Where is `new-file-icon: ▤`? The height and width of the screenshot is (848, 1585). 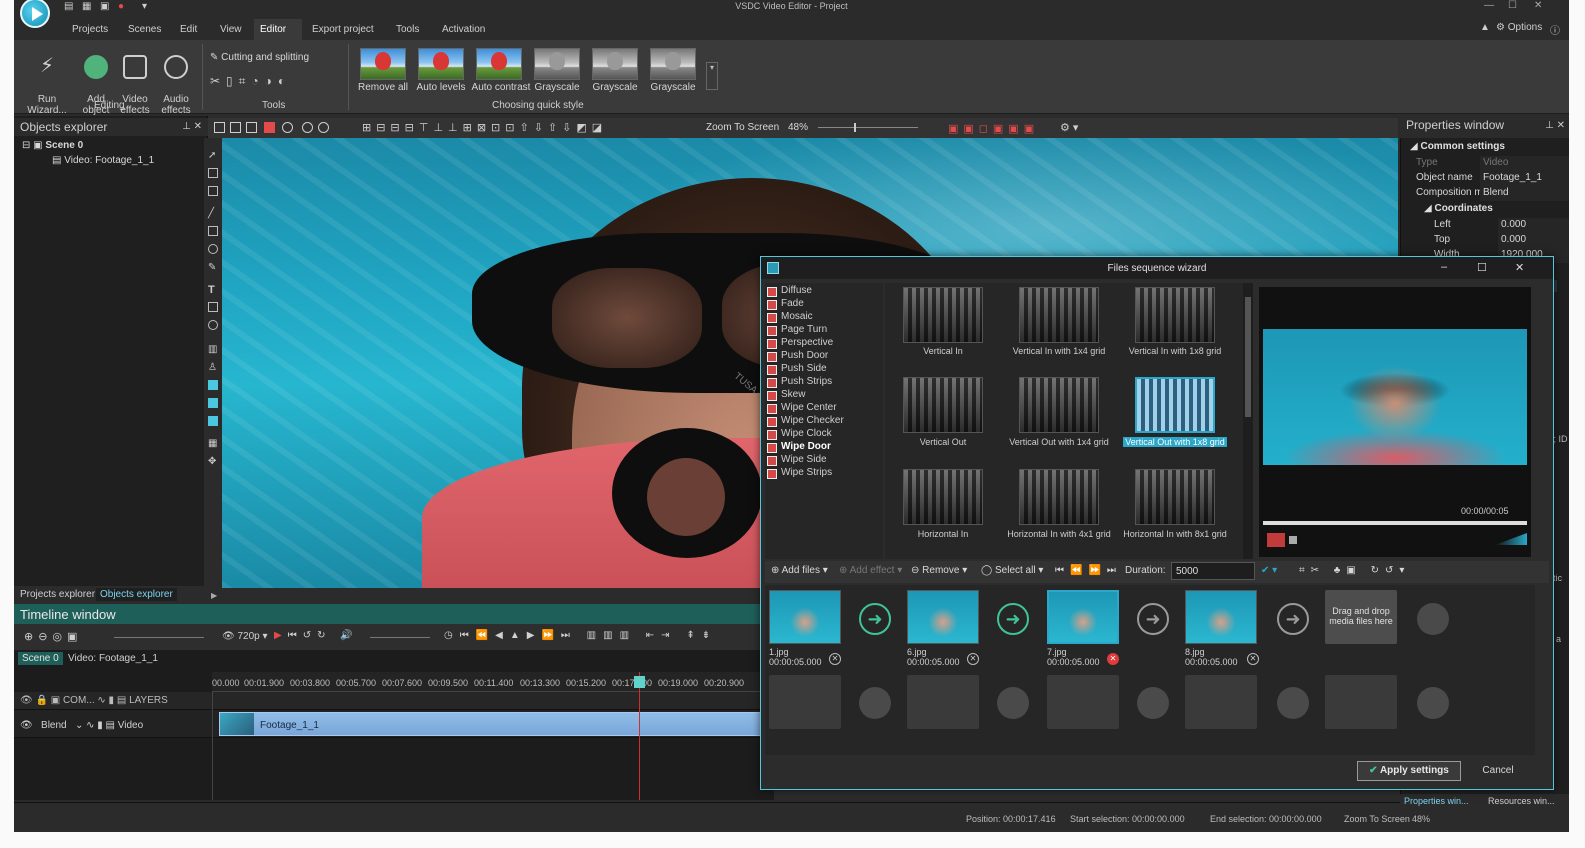
new-file-icon: ▤ is located at coordinates (68, 6).